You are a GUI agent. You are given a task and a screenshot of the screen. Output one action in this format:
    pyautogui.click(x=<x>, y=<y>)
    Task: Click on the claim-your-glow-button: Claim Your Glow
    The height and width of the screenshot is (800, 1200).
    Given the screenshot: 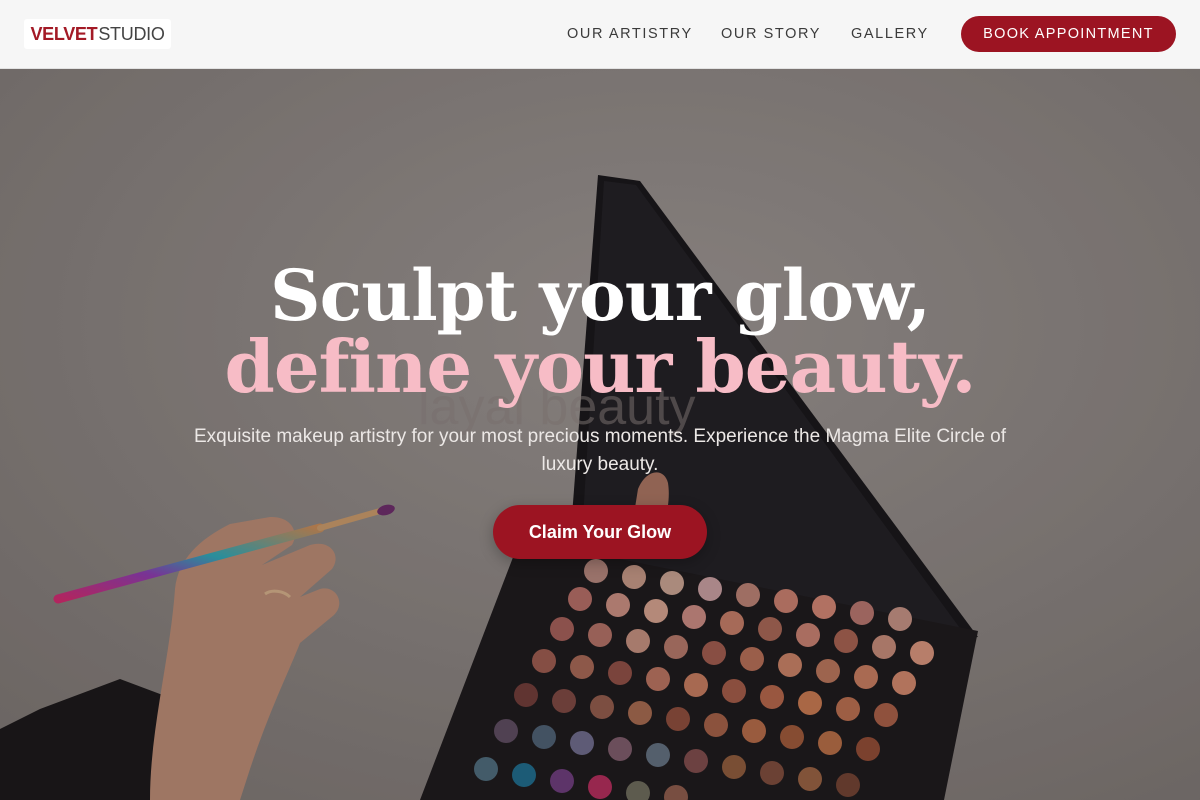 What is the action you would take?
    pyautogui.click(x=600, y=532)
    